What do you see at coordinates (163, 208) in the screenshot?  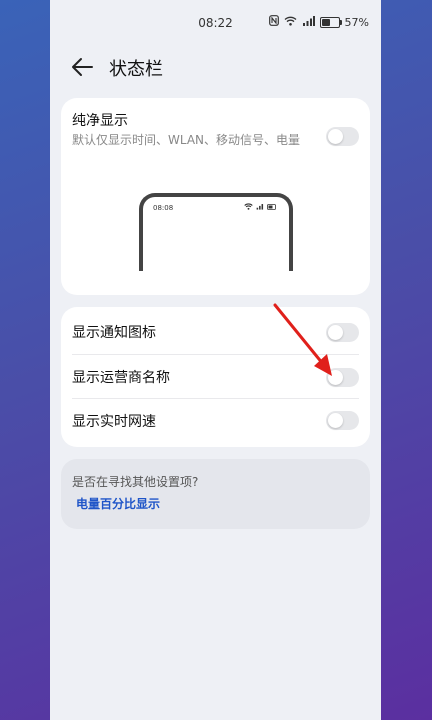 I see `preview-time: 08:08` at bounding box center [163, 208].